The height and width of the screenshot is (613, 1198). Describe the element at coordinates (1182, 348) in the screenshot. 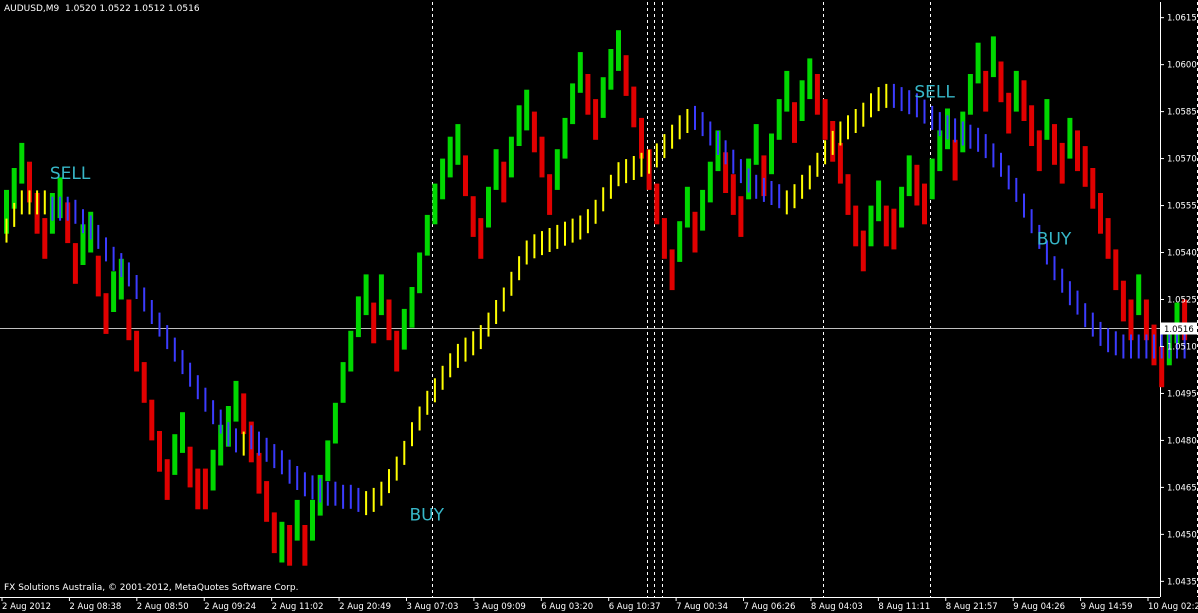

I see `price-tick-label: 1.0510` at that location.